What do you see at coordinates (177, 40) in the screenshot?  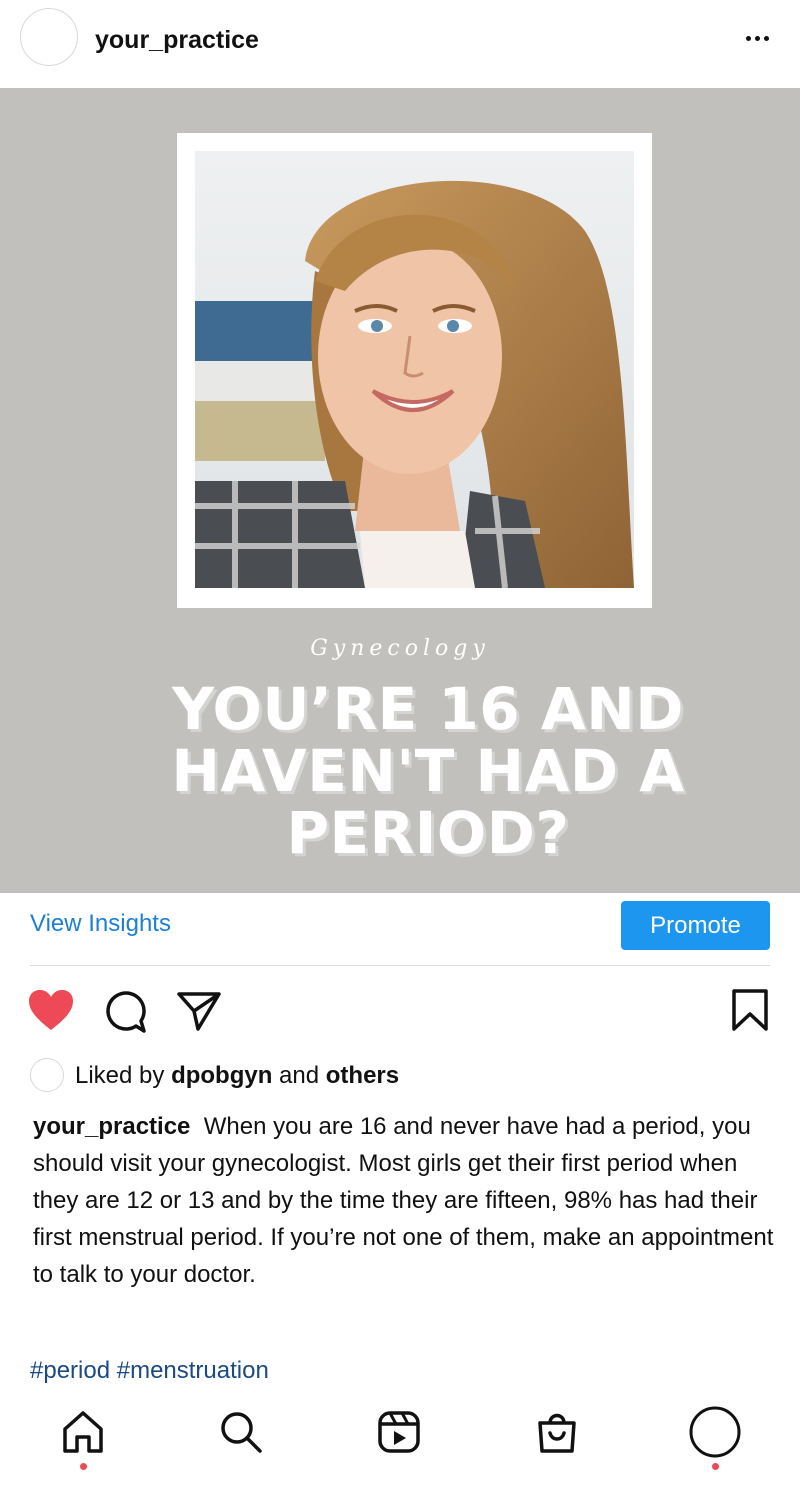 I see `post-username: your_practice` at bounding box center [177, 40].